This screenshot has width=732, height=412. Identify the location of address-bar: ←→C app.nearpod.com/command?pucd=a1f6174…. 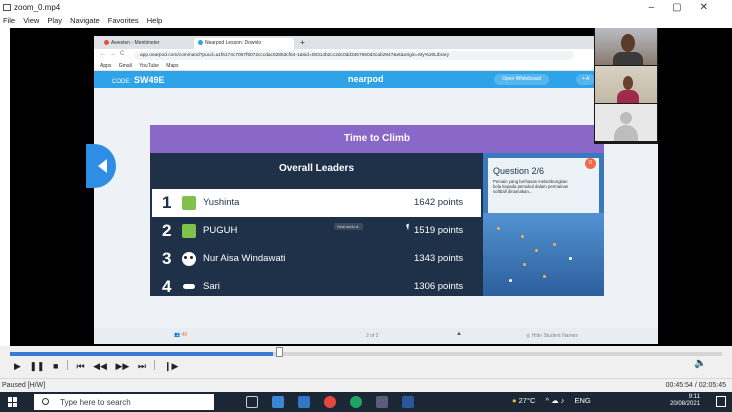
(376, 55).